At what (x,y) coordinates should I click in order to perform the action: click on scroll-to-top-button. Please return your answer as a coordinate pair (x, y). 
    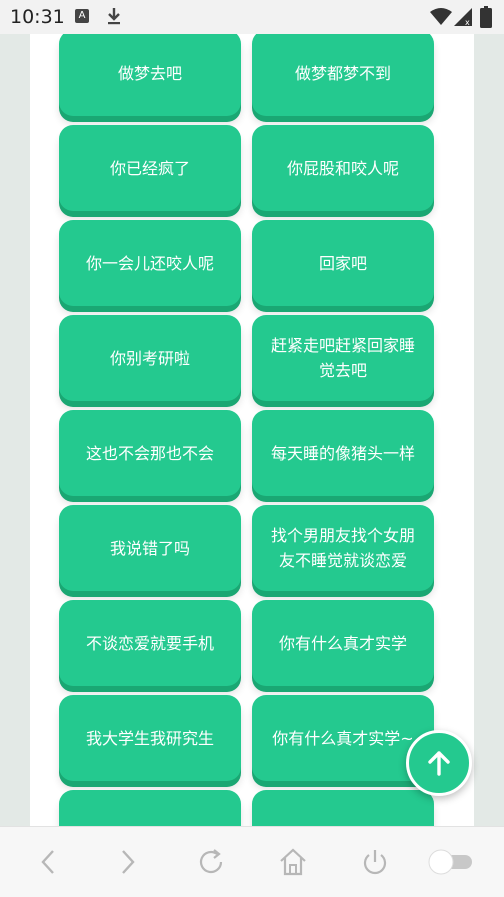
    Looking at the image, I should click on (439, 763).